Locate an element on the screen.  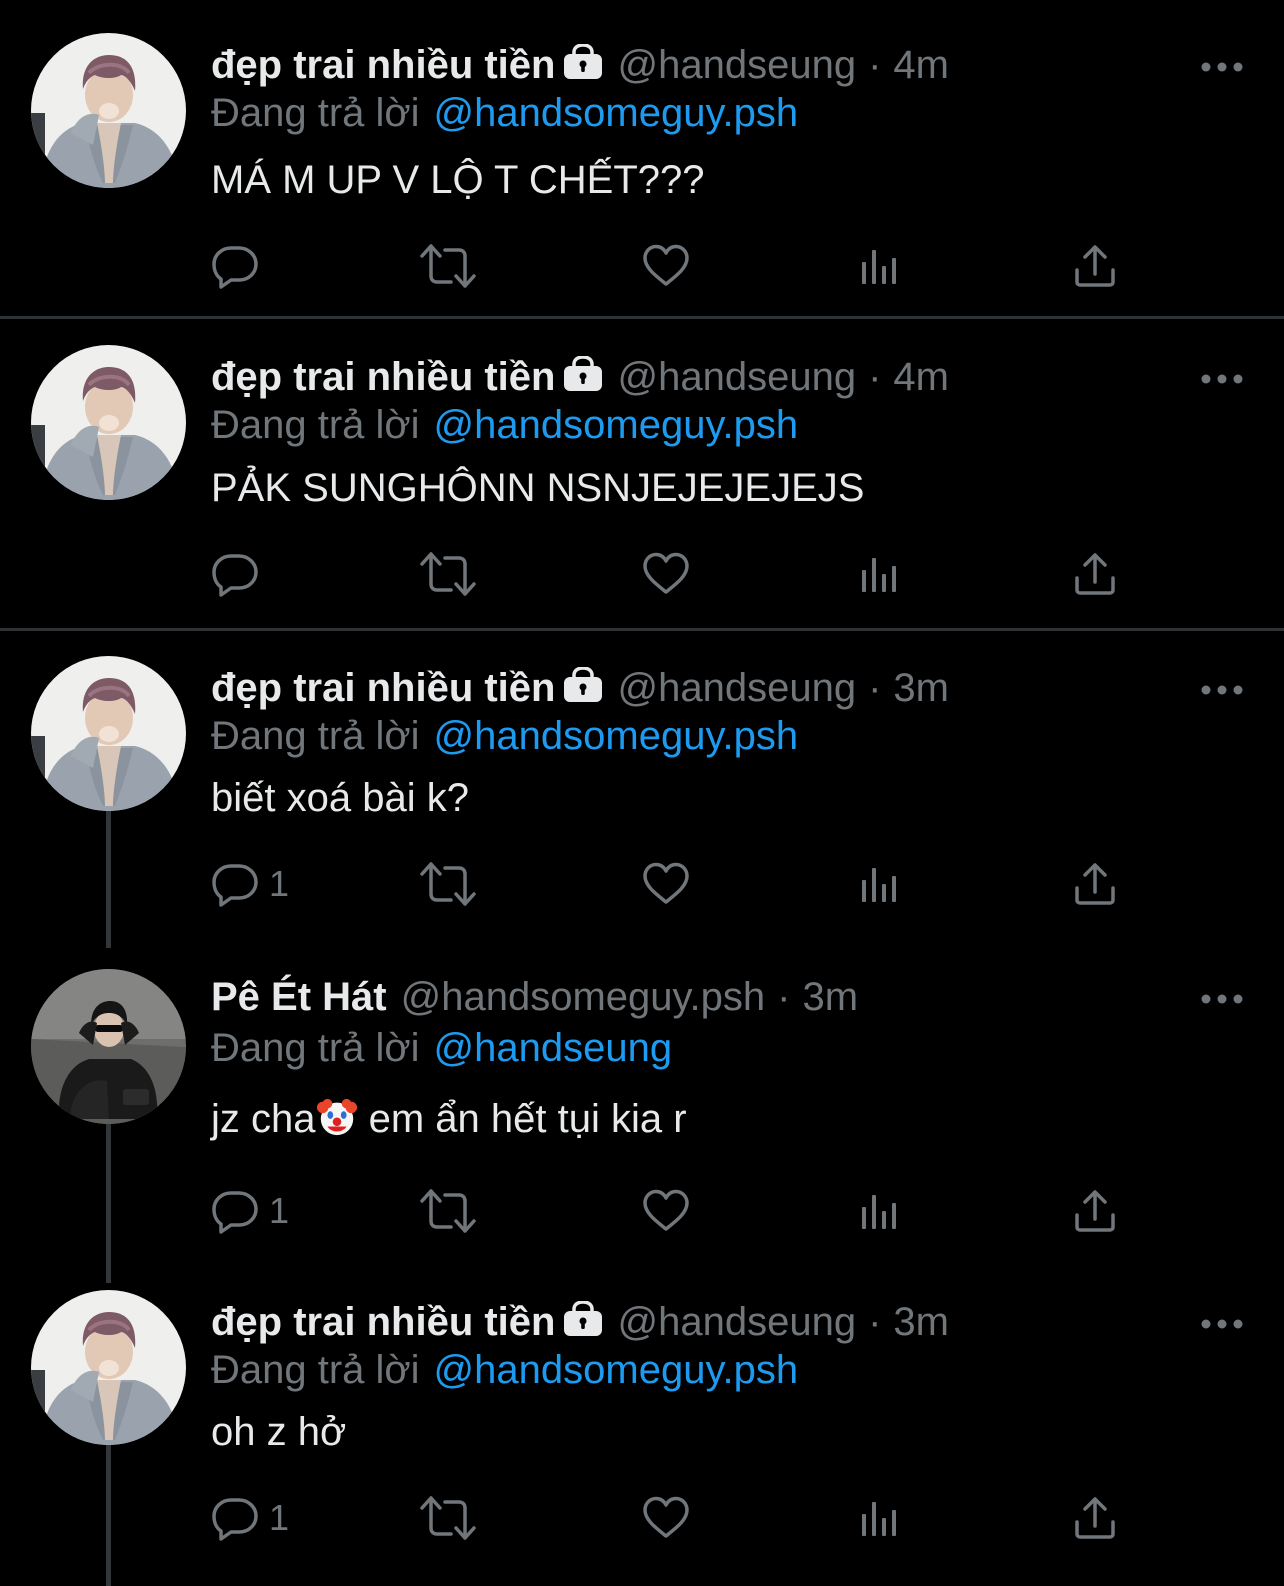
tweet-text: MÁ M UP V LỘ T CHẾT??? is located at coordinates (458, 180).